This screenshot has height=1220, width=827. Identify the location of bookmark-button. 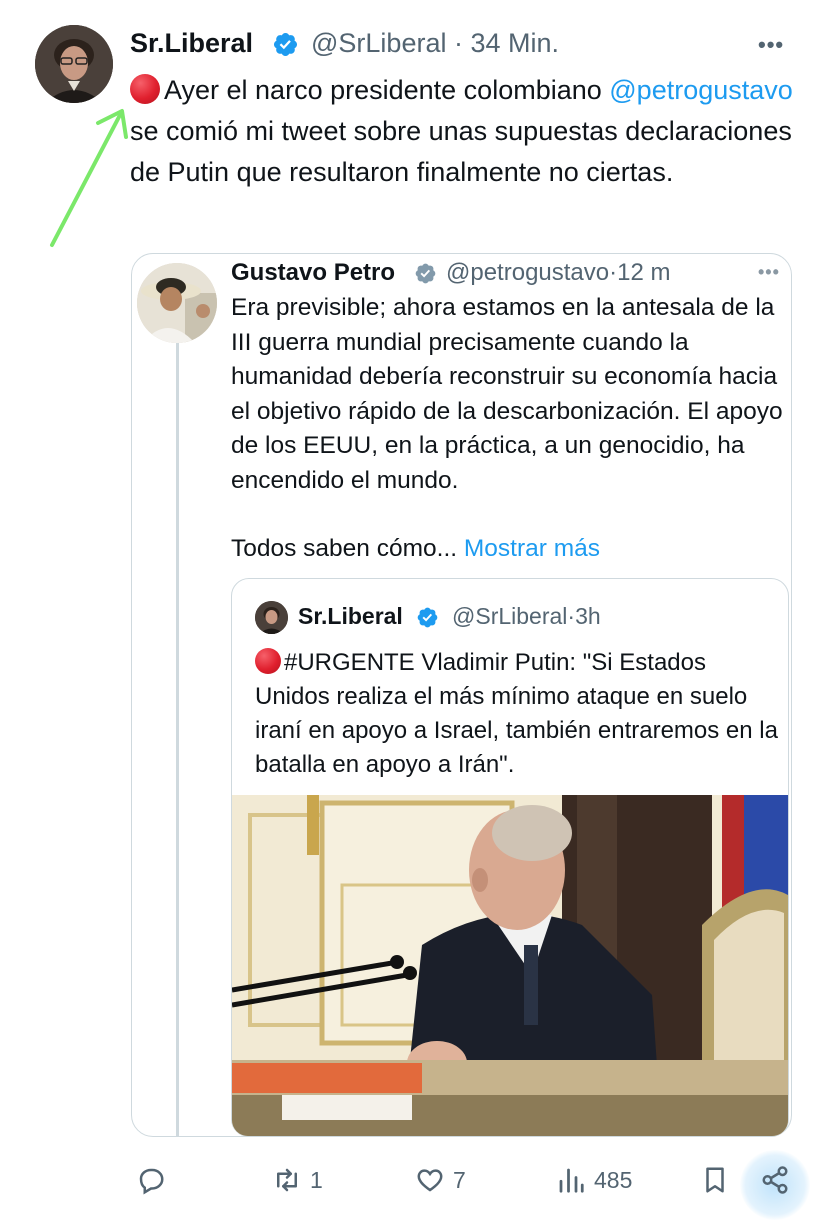
(715, 1180).